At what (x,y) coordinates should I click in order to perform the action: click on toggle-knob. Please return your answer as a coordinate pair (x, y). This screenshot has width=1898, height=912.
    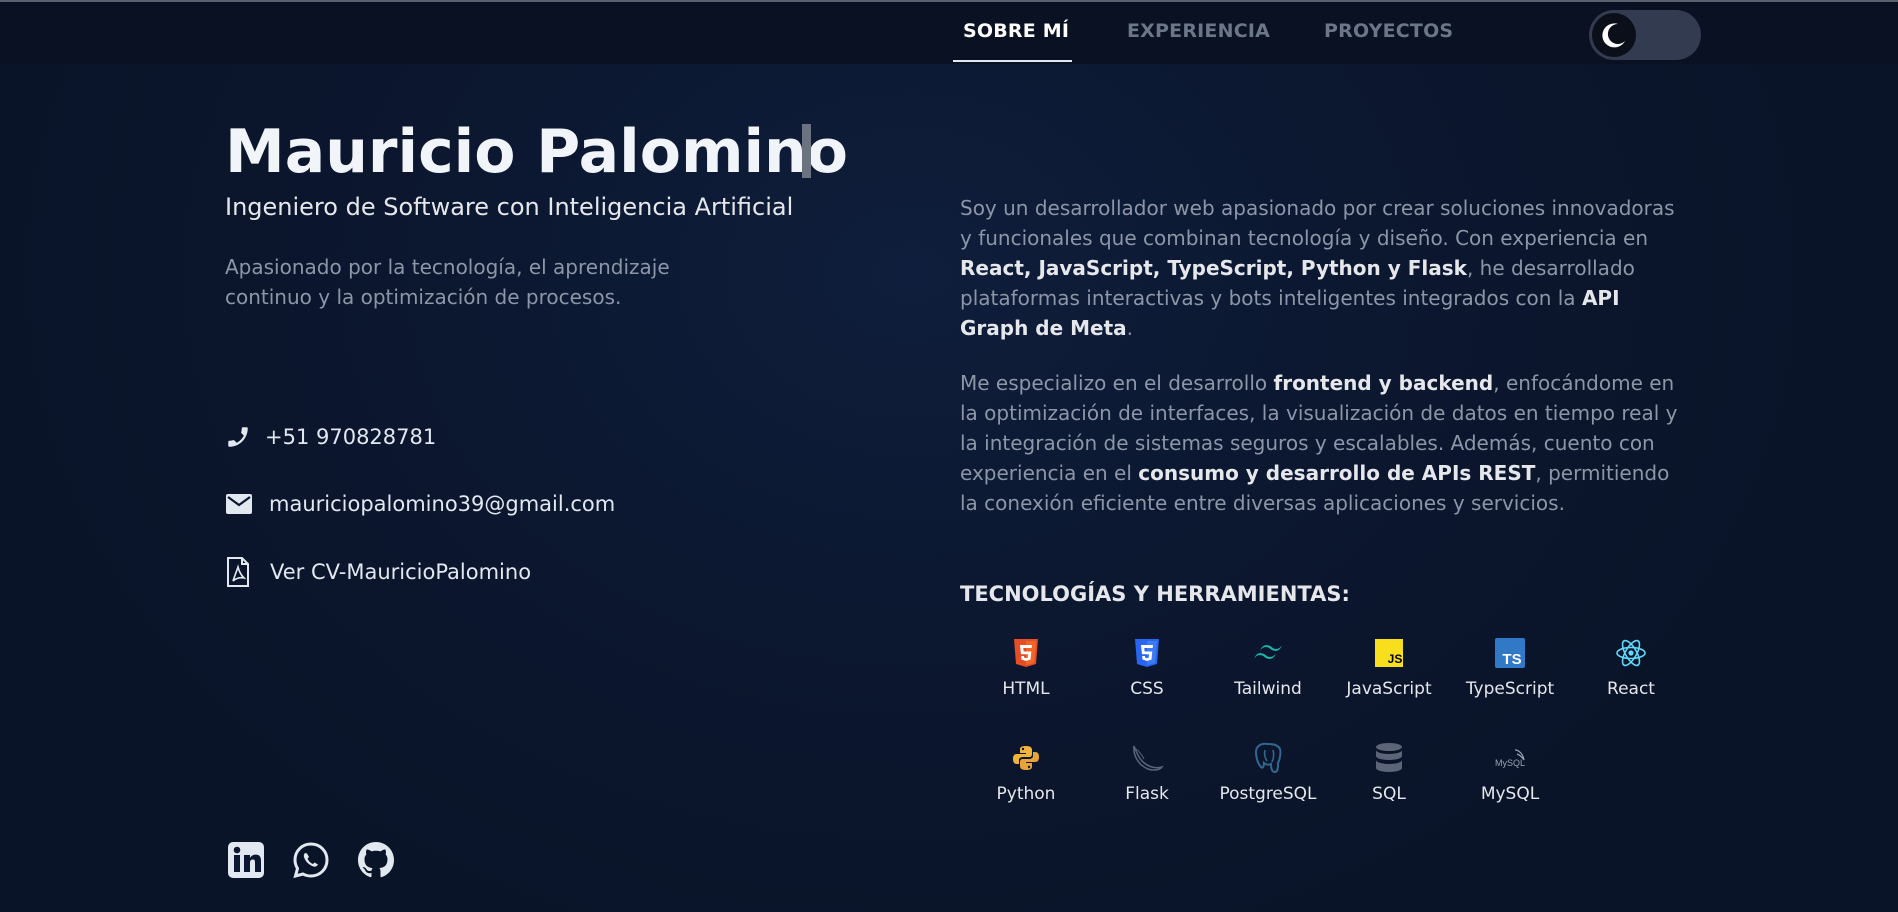
    Looking at the image, I should click on (1614, 35).